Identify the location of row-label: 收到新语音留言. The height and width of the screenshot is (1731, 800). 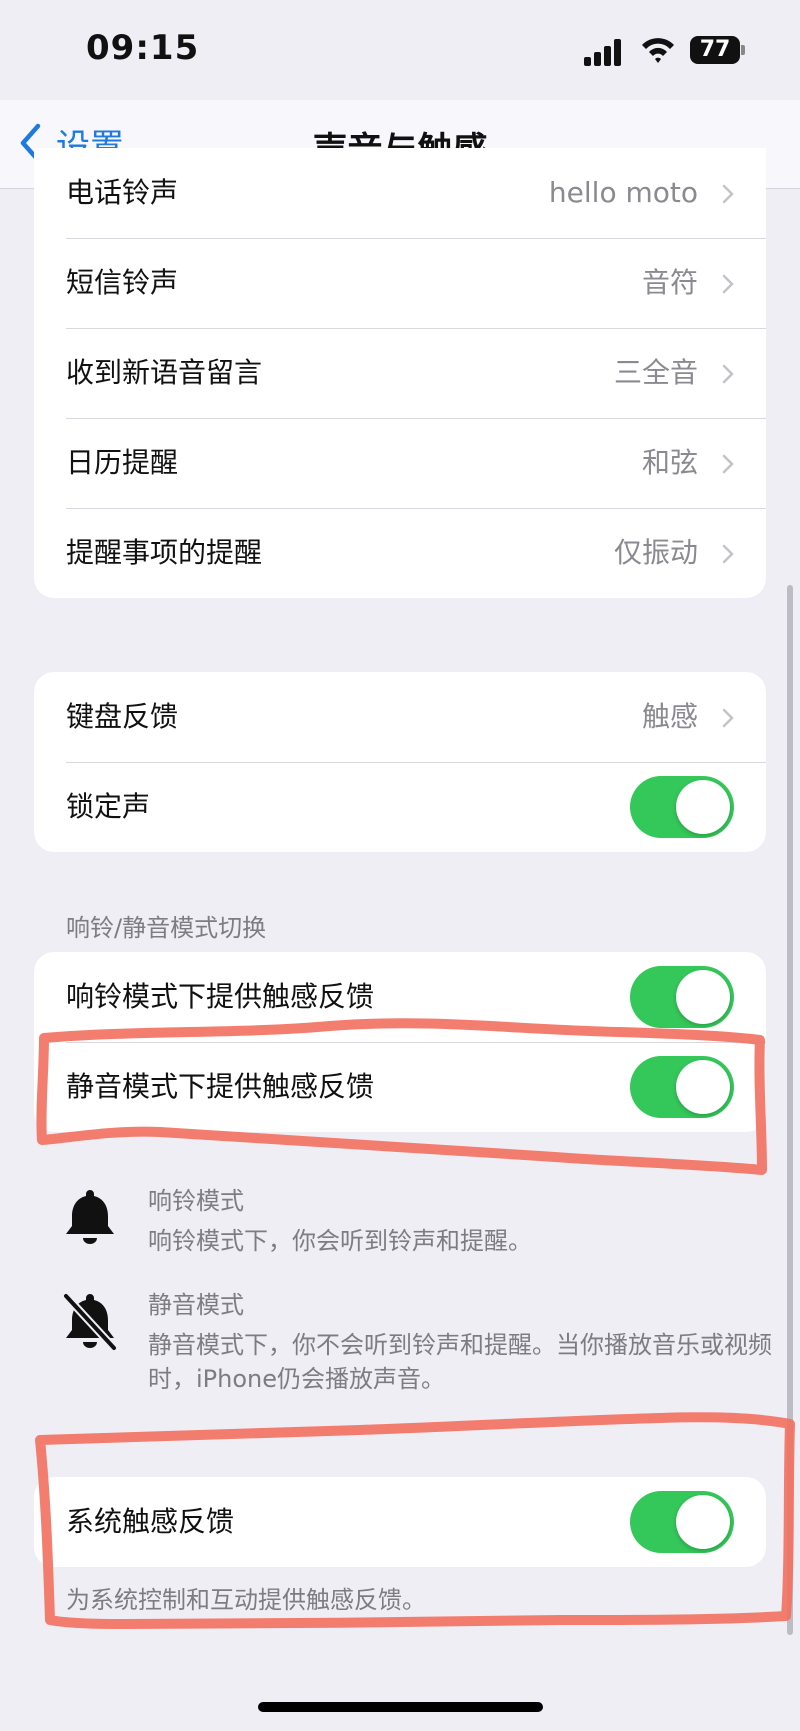
(164, 372).